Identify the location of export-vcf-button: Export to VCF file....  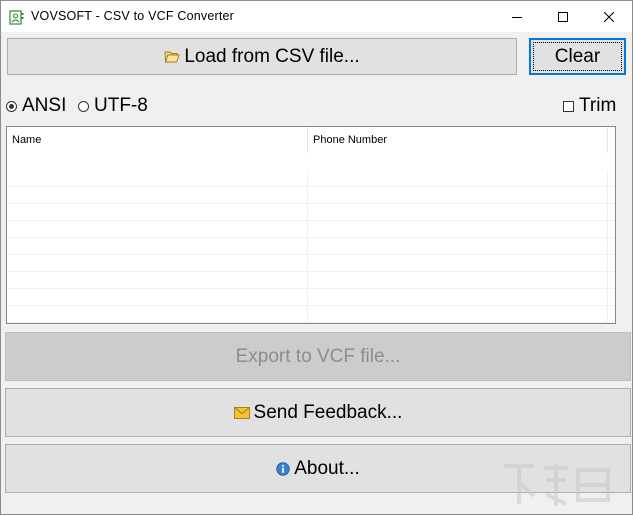
(318, 356).